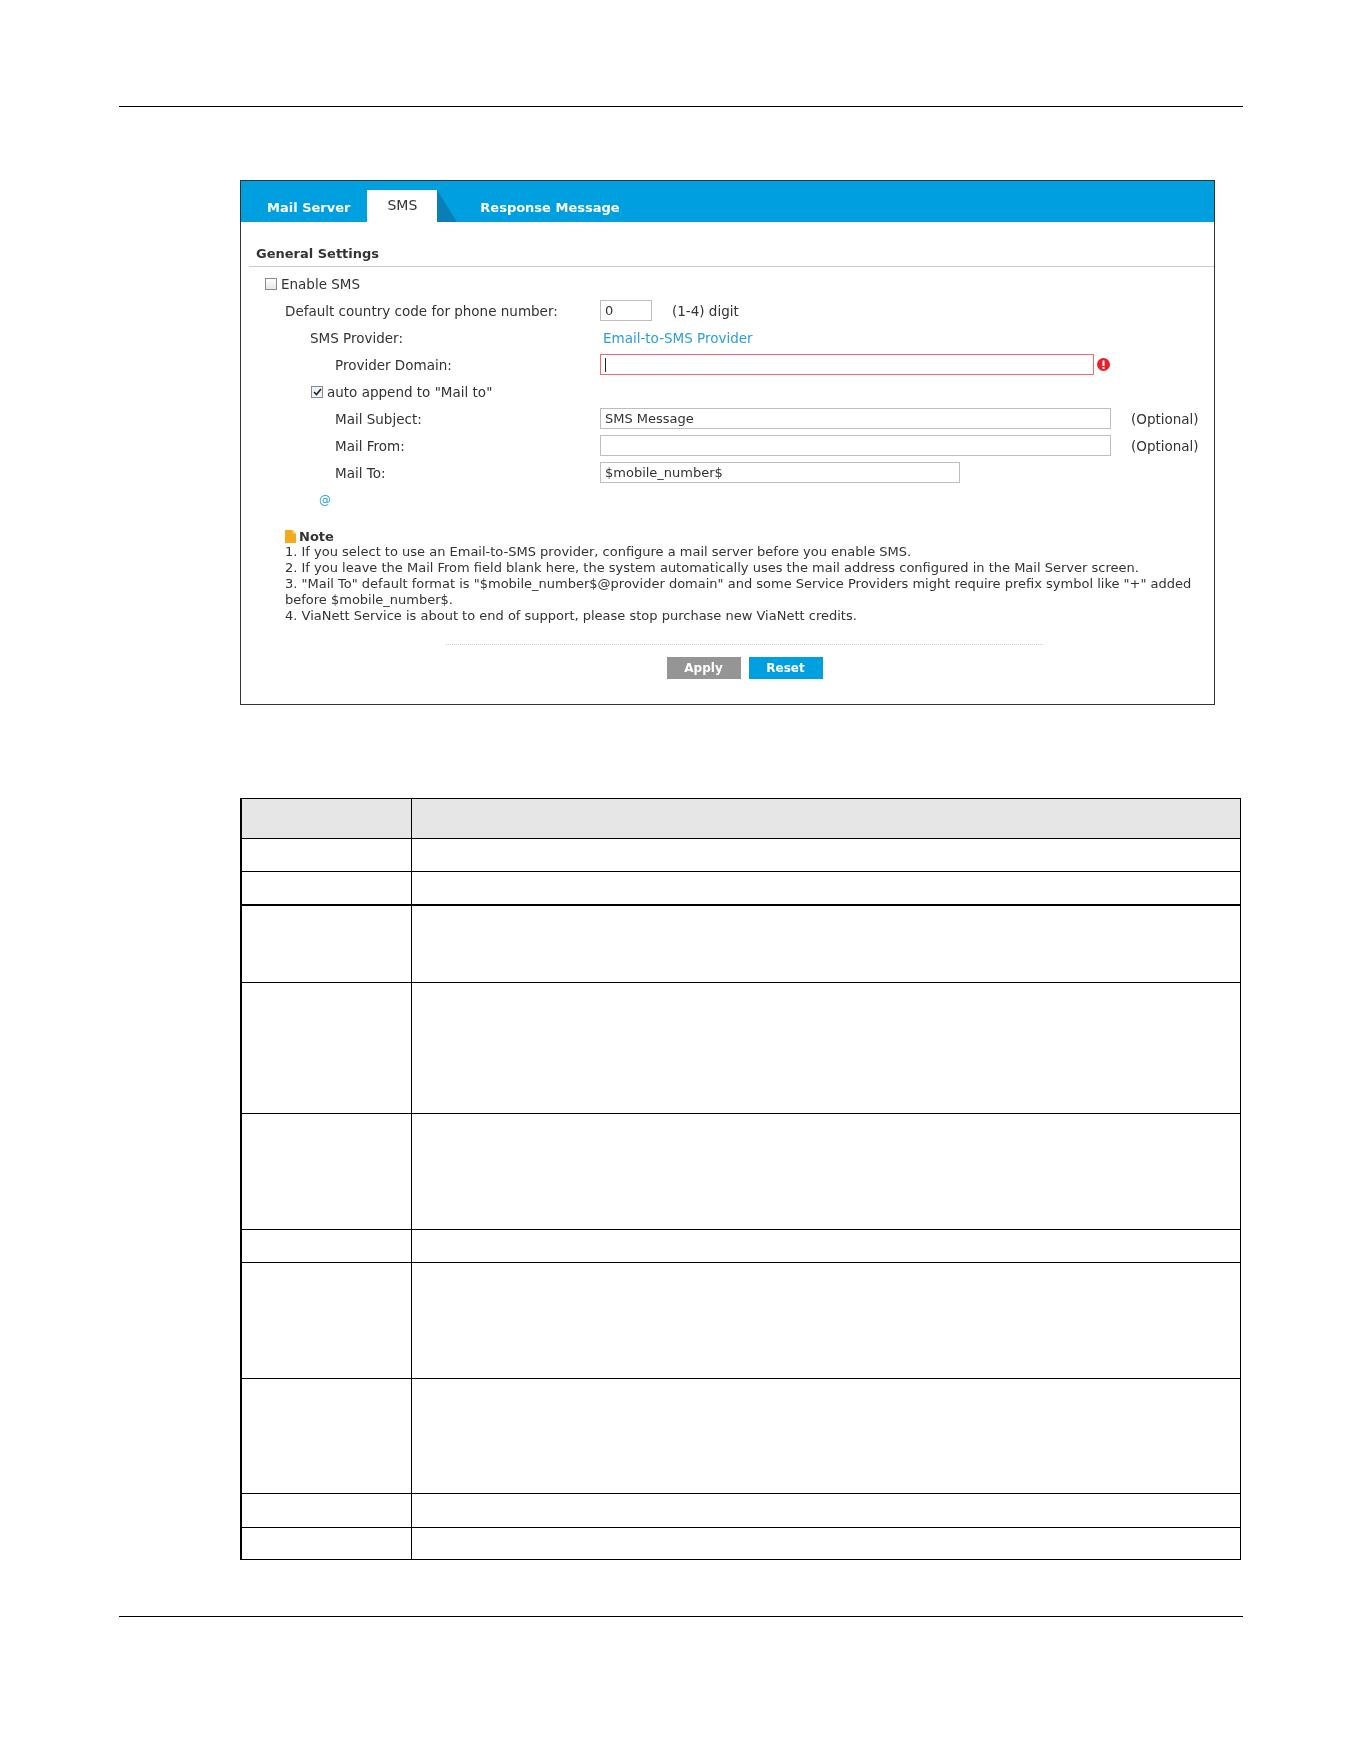  What do you see at coordinates (402, 206) in the screenshot?
I see `tab: SMS` at bounding box center [402, 206].